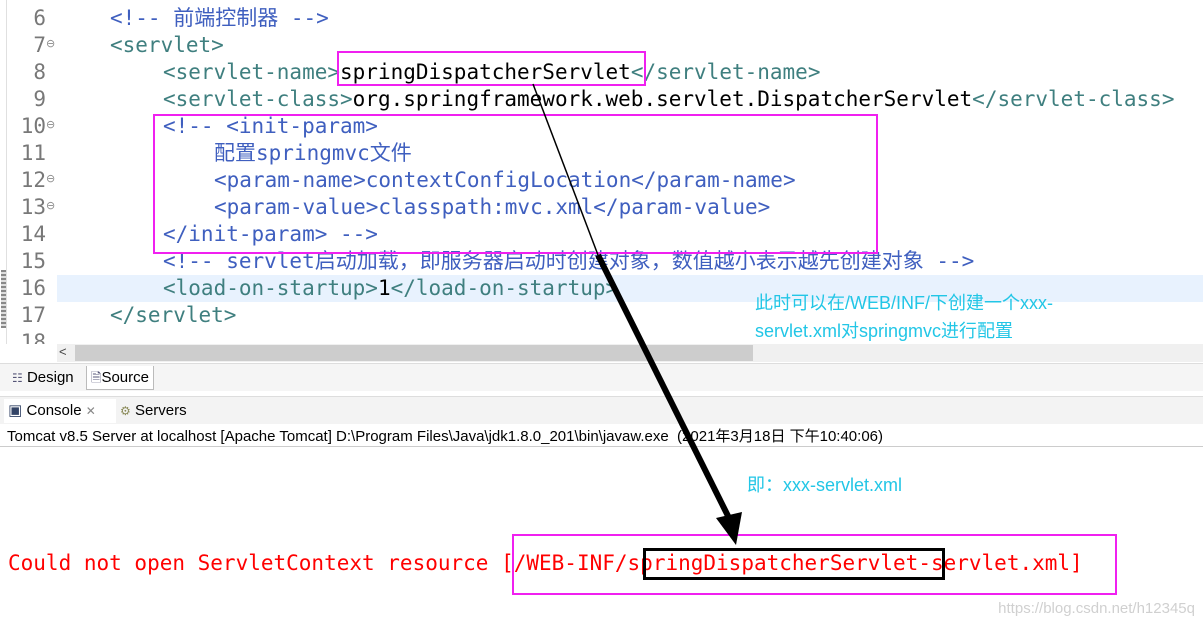 The width and height of the screenshot is (1203, 628). I want to click on annotation-note-1b: servlet.xml对springmvc进行配置, so click(884, 331).